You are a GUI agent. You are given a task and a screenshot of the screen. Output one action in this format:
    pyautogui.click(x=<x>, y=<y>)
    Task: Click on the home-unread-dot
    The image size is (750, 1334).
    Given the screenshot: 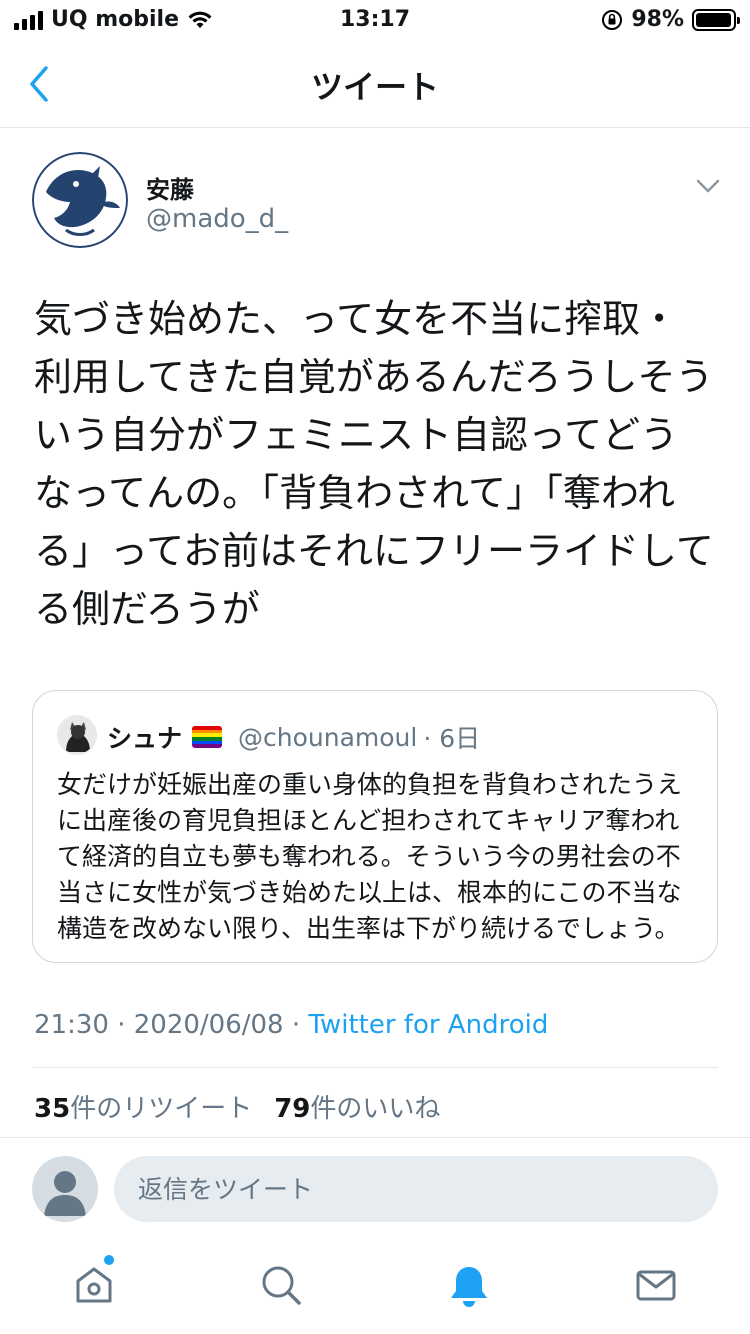 What is the action you would take?
    pyautogui.click(x=109, y=1260)
    